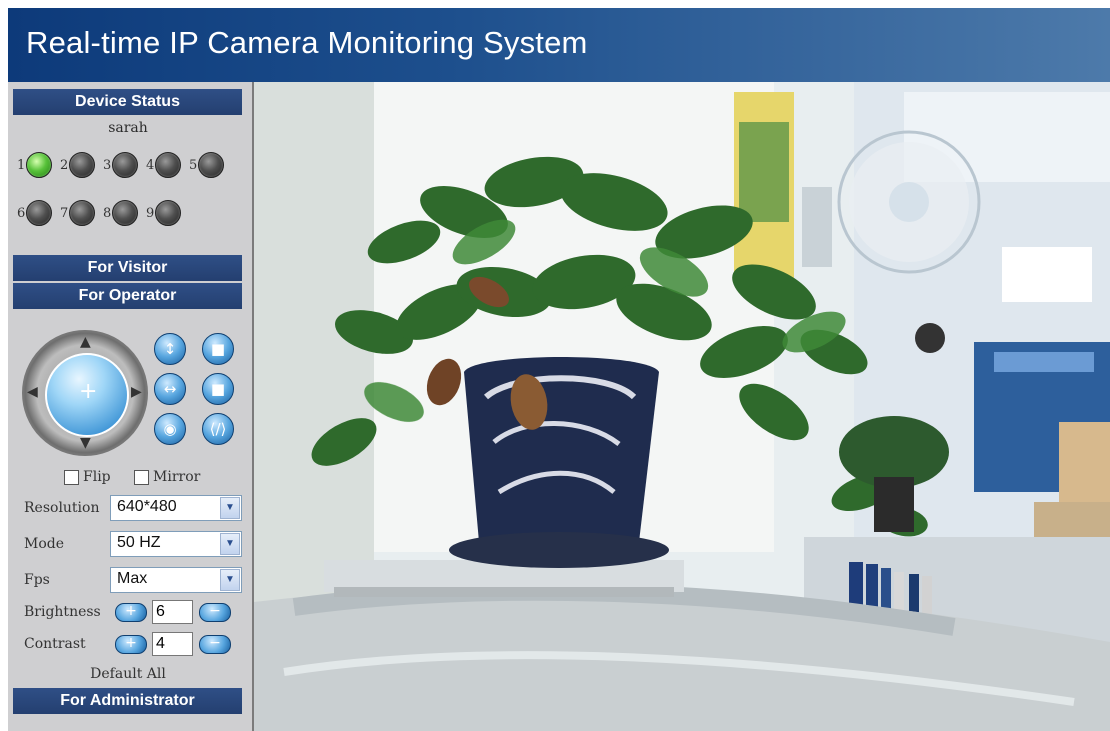 The image size is (1110, 731). What do you see at coordinates (176, 544) in the screenshot?
I see `mode-select: 50 HZ ▼` at bounding box center [176, 544].